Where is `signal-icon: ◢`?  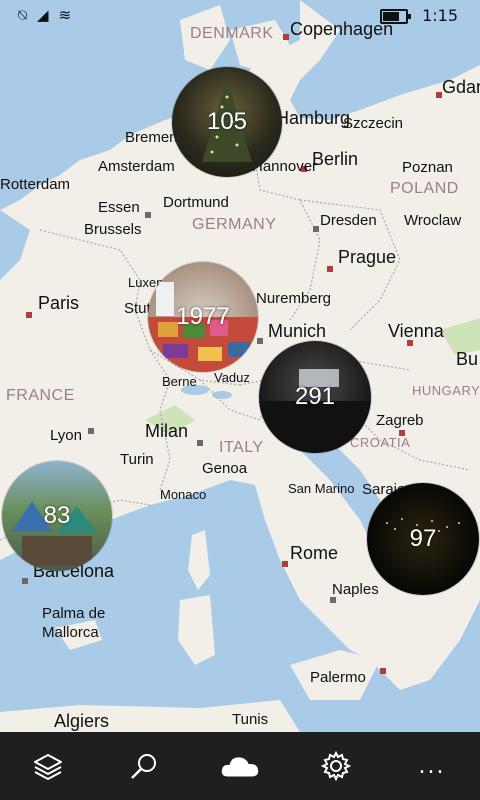 signal-icon: ◢ is located at coordinates (43, 15).